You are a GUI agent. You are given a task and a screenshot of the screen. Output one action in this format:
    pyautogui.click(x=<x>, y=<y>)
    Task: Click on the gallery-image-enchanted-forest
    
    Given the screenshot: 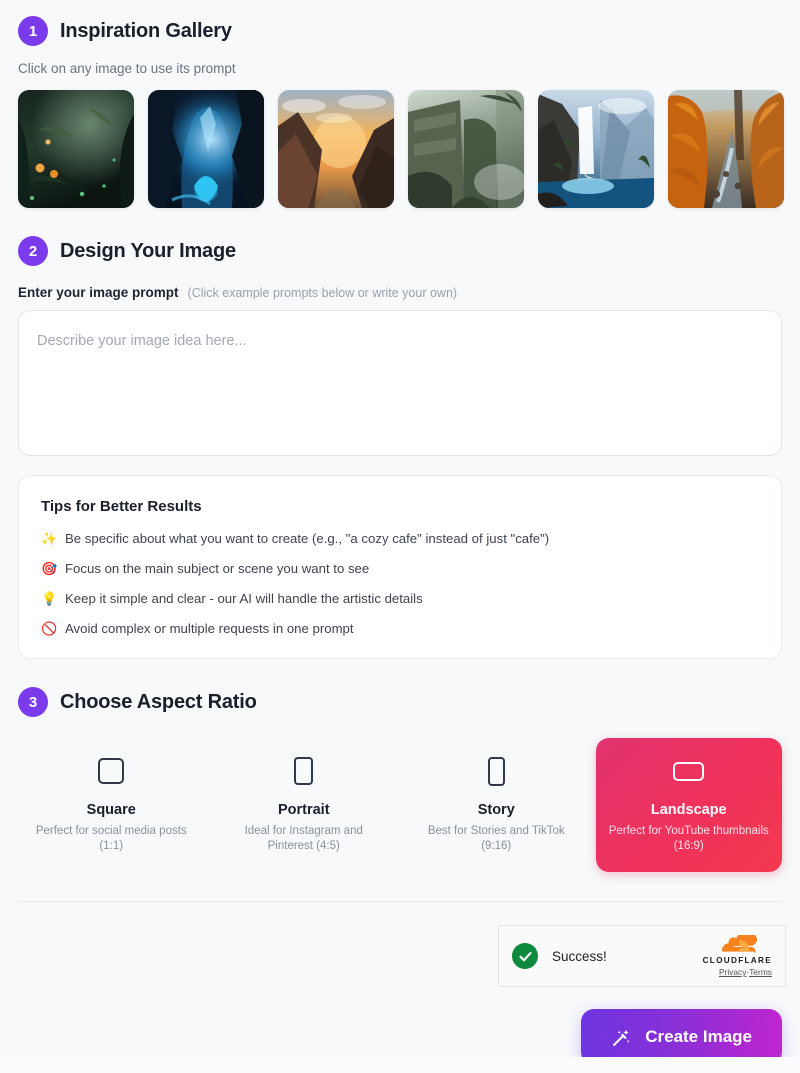 What is the action you would take?
    pyautogui.click(x=76, y=149)
    